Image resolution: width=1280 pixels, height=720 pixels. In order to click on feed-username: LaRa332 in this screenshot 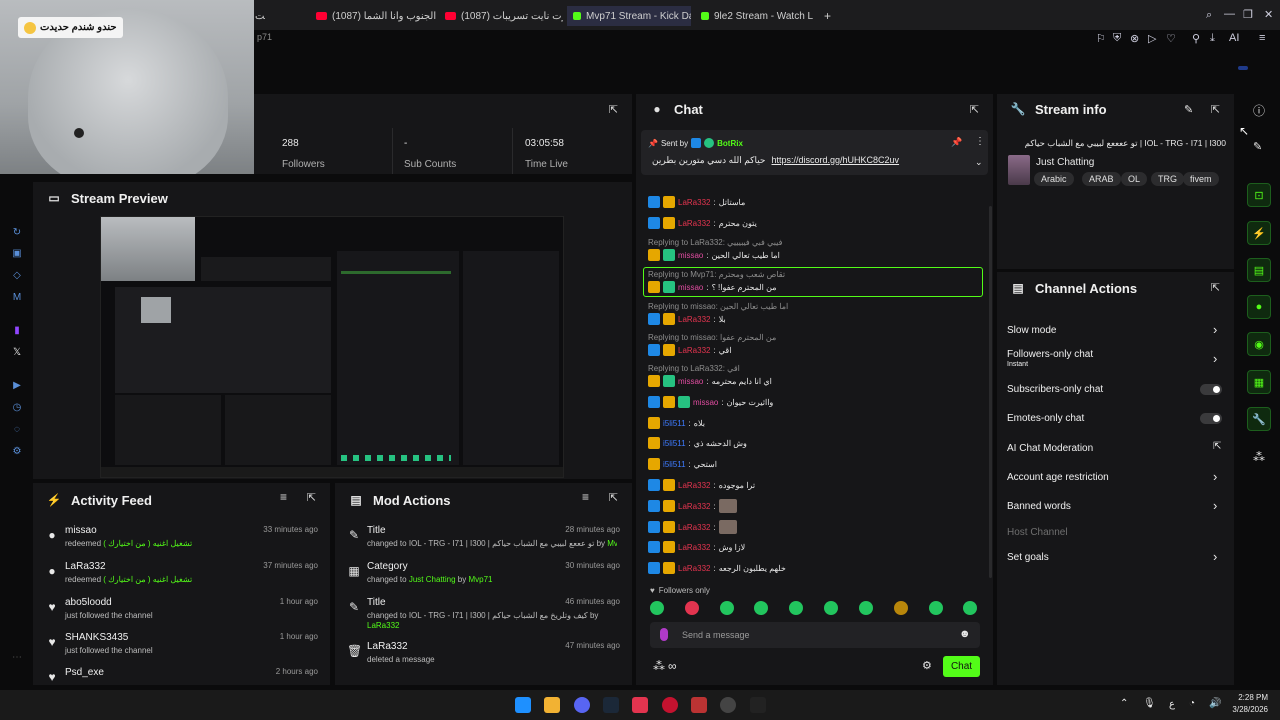, I will do `click(85, 566)`.